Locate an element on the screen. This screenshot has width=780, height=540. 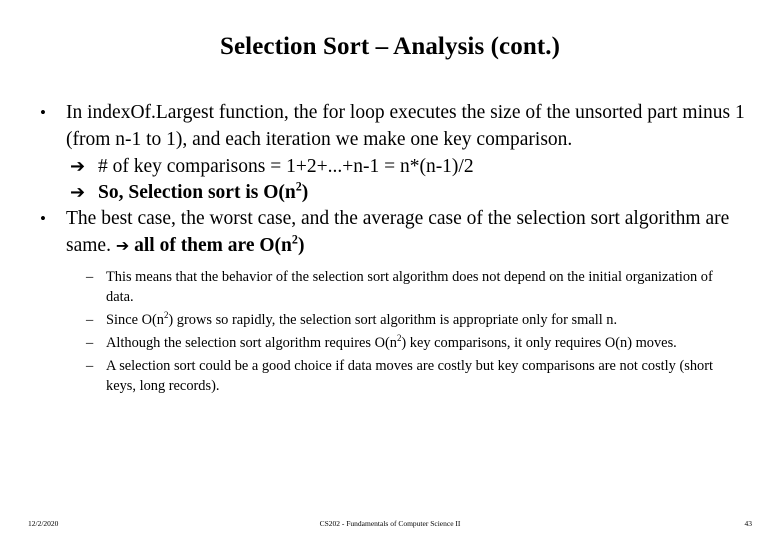
sub-bullet-text-prefix: Since O(n is located at coordinates (135, 320).